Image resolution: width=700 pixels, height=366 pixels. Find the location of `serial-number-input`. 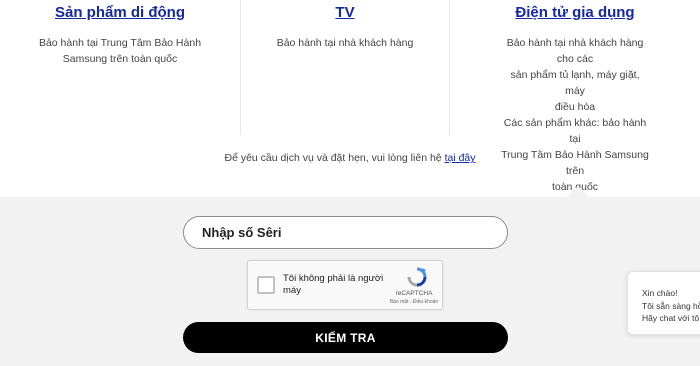

serial-number-input is located at coordinates (345, 232).